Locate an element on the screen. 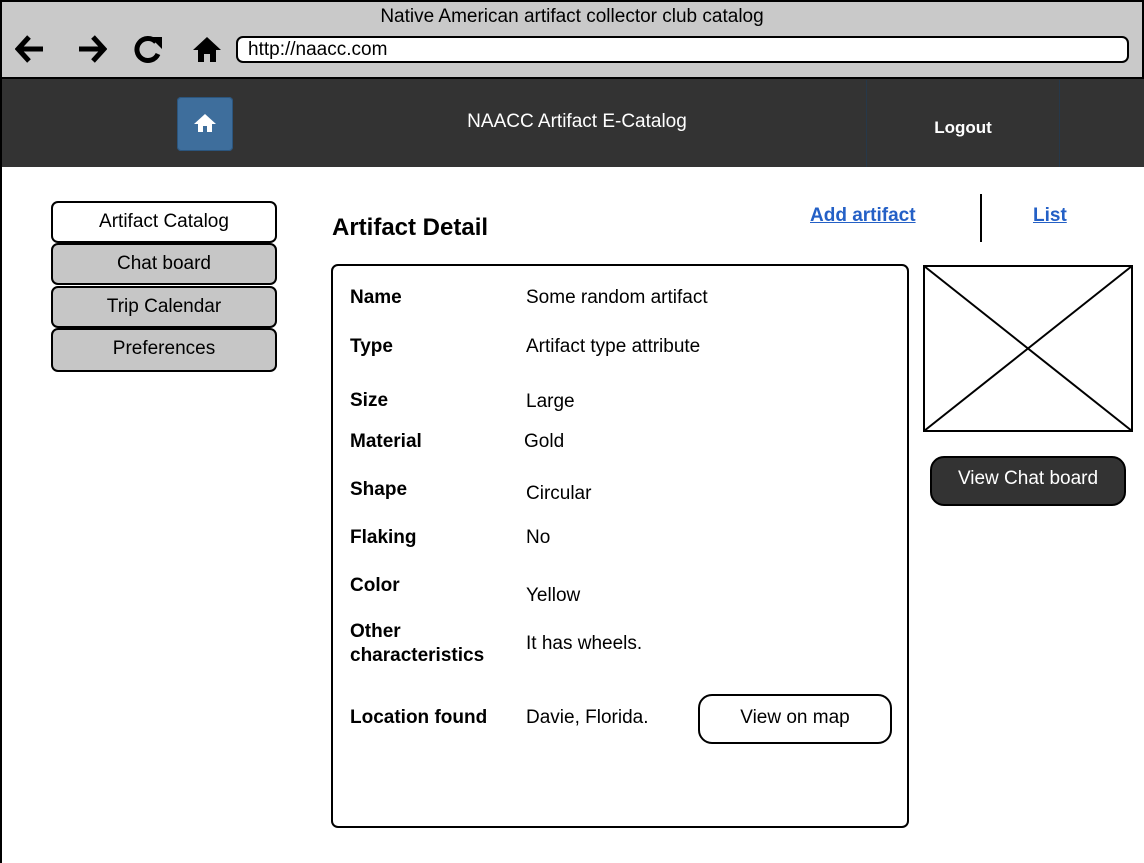 This screenshot has height=863, width=1144. app-home-button is located at coordinates (205, 124).